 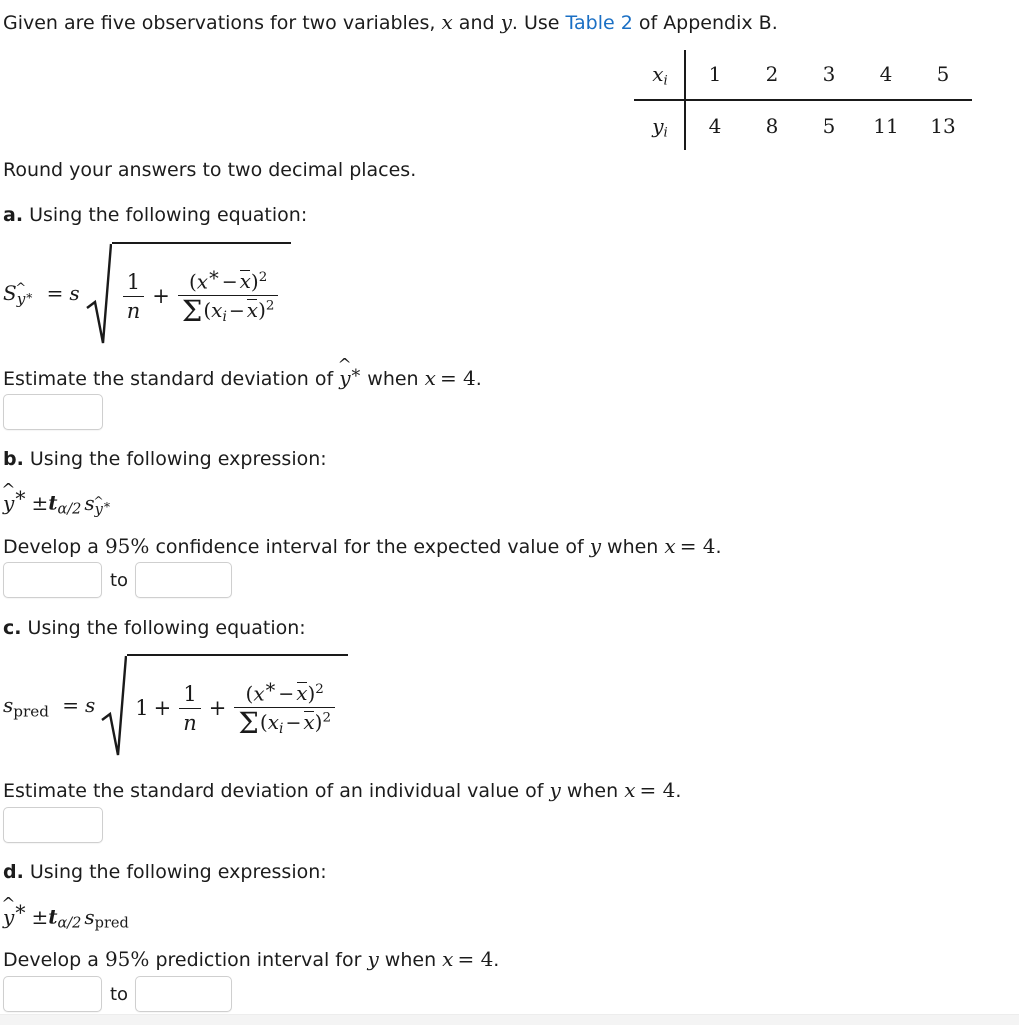 I want to click on part-c-radical: 1 + 1 n + (x* − x)2 Σ(xi − x)2, so click(x=225, y=706).